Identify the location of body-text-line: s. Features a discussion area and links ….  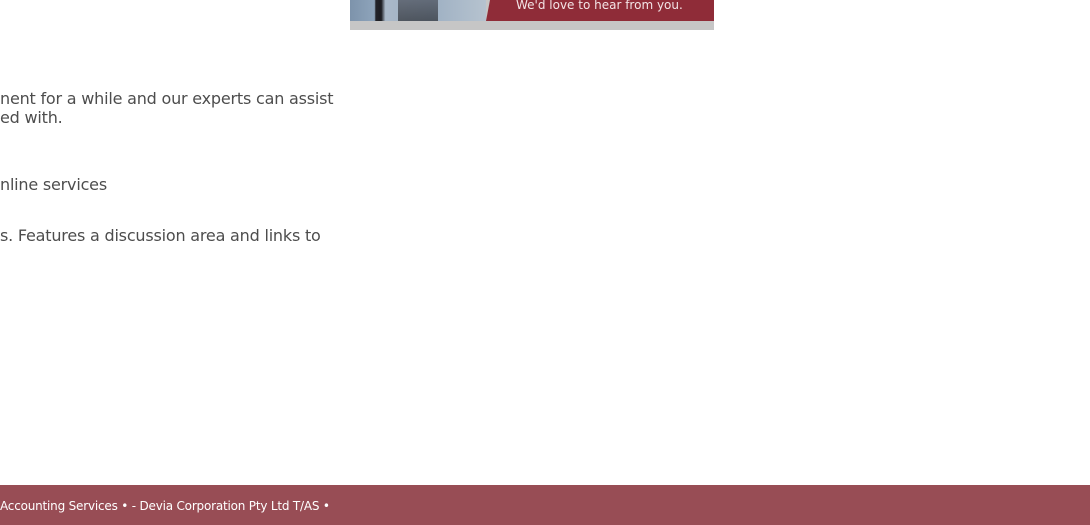
(160, 235).